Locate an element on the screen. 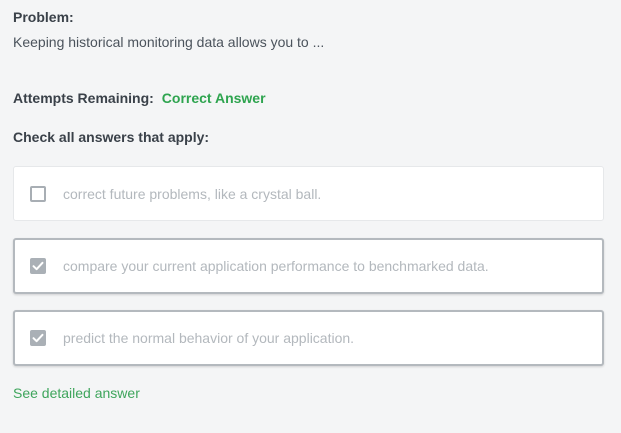 The image size is (621, 433). attempts-label: Attempts Remaining: is located at coordinates (83, 98).